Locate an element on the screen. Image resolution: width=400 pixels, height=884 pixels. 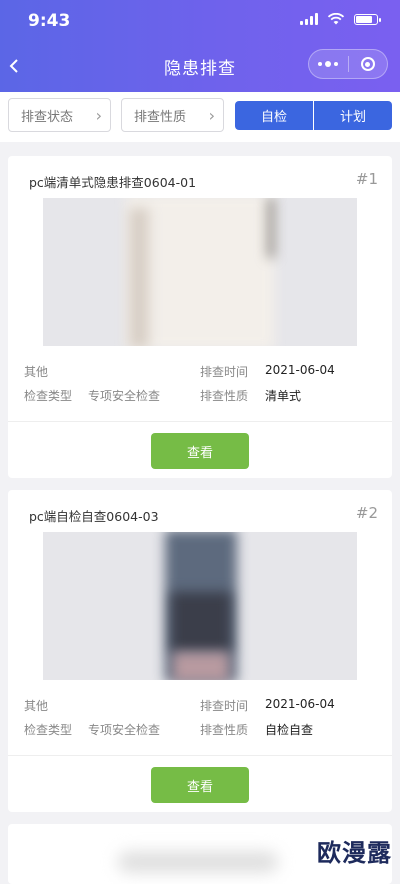
nature-value: 清单式 is located at coordinates (283, 396).